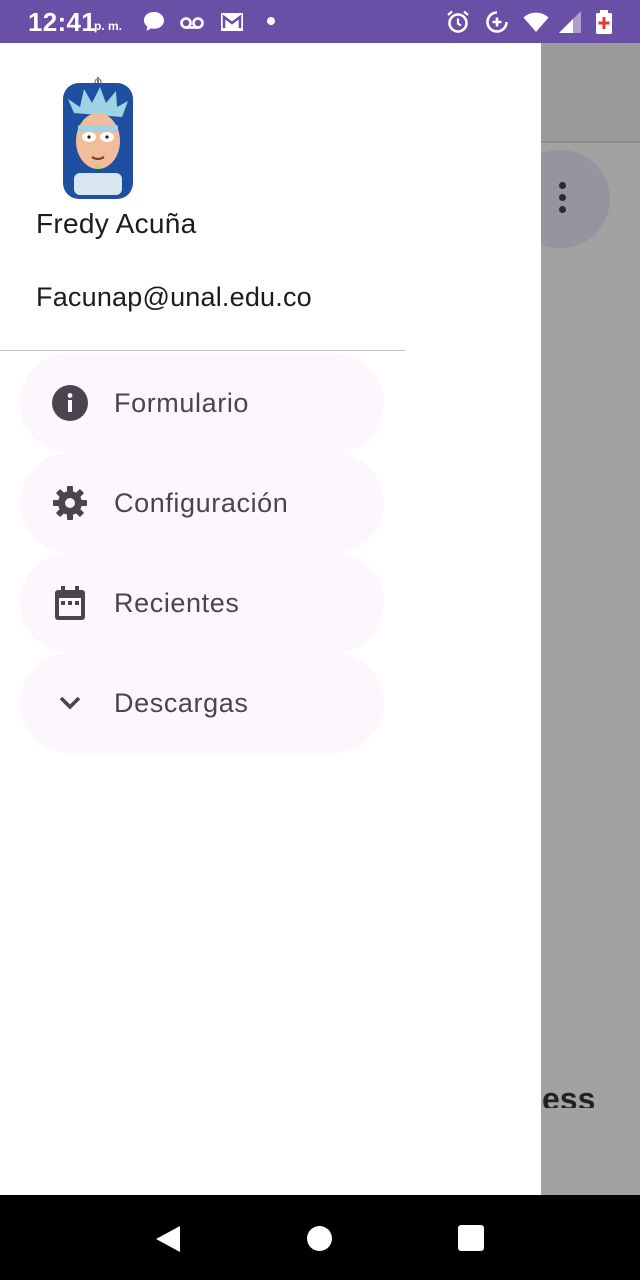  What do you see at coordinates (471, 1238) in the screenshot?
I see `recents-icon` at bounding box center [471, 1238].